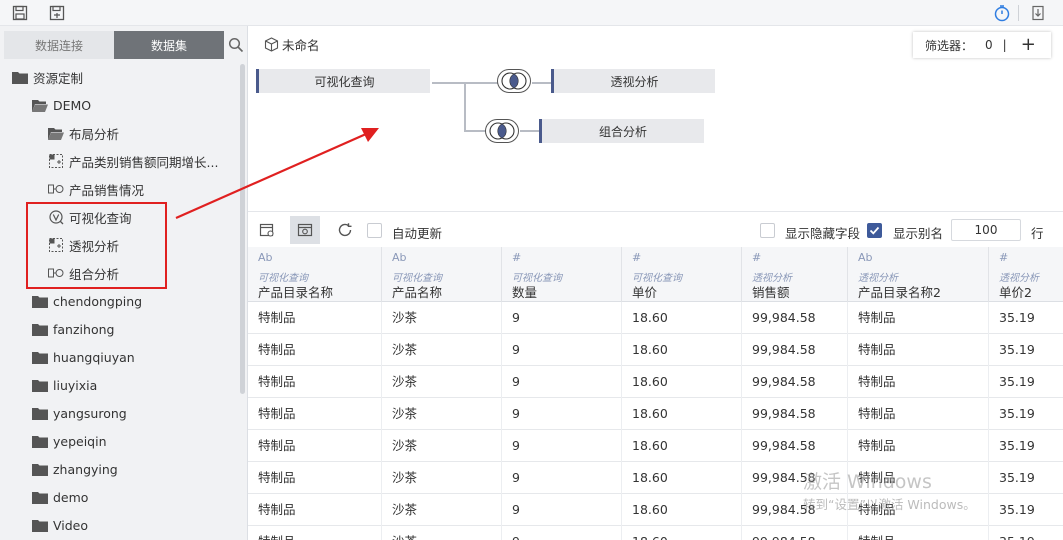 This screenshot has width=1063, height=540. Describe the element at coordinates (343, 81) in the screenshot. I see `flow-node-visual-query: 可视化查询` at that location.